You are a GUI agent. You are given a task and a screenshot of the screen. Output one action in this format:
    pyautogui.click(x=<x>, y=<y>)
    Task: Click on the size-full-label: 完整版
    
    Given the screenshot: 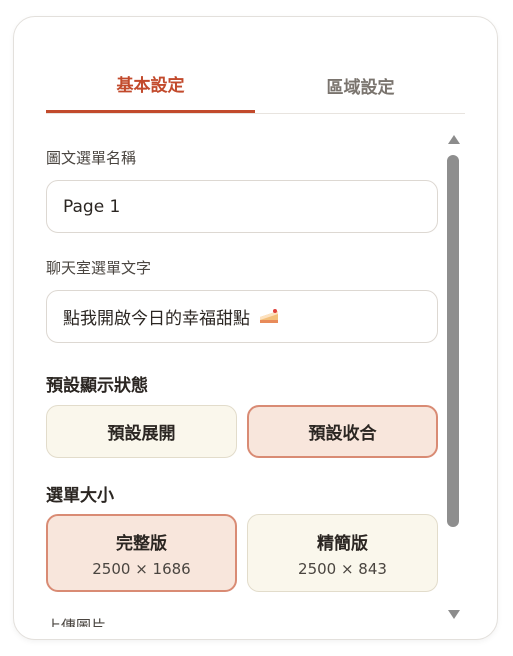 What is the action you would take?
    pyautogui.click(x=141, y=543)
    